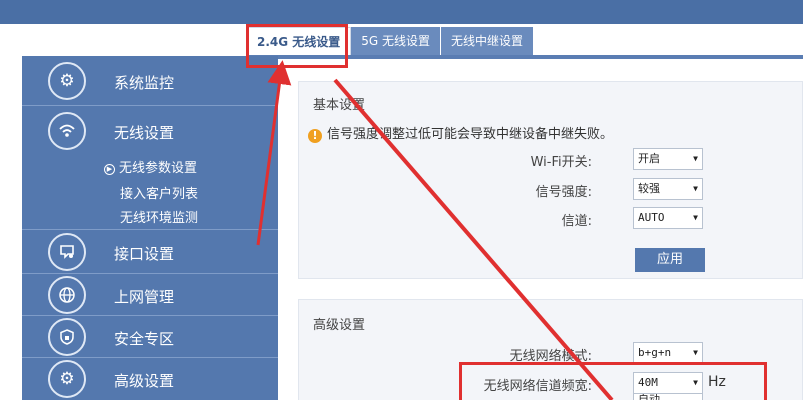 This screenshot has width=803, height=400. Describe the element at coordinates (67, 337) in the screenshot. I see `shield-icon` at that location.